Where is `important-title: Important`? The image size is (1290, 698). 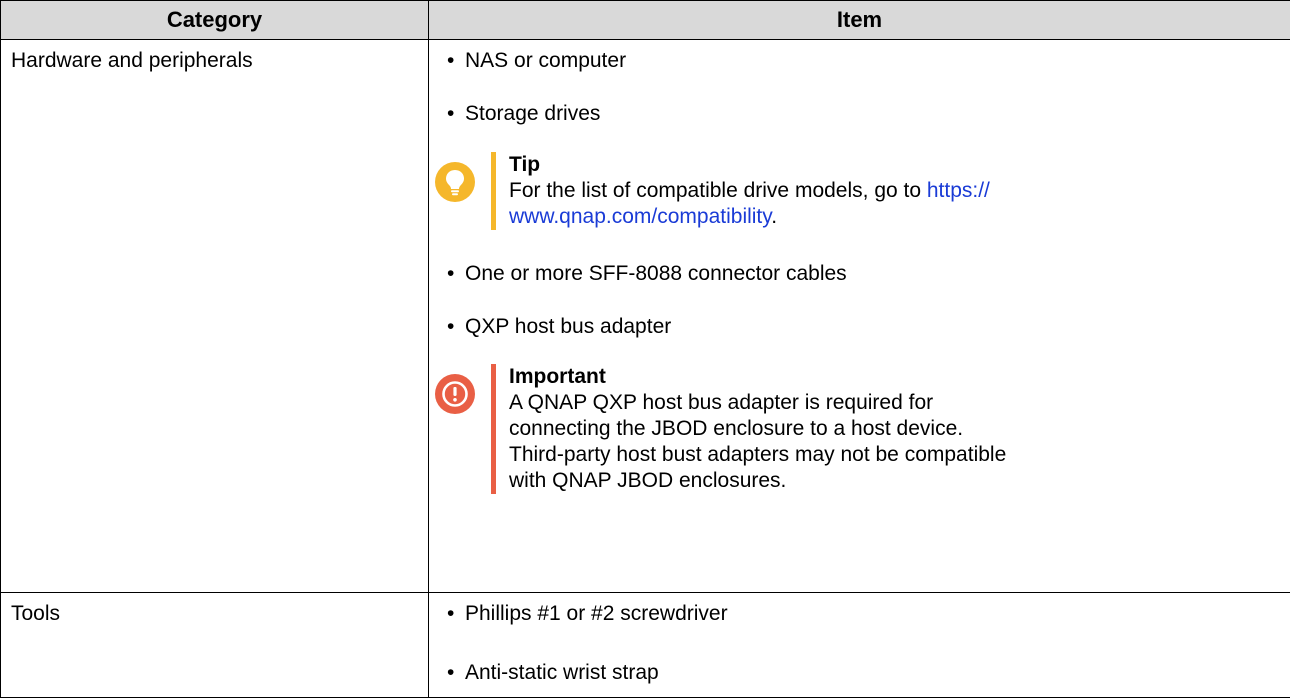
important-title: Important is located at coordinates (894, 377).